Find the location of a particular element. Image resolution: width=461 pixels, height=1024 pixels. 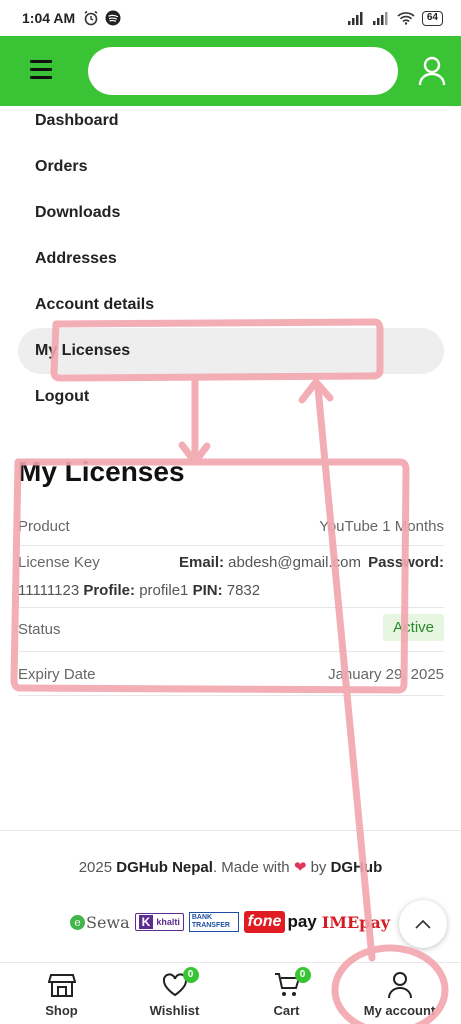

brand-link: DGHub Nepal is located at coordinates (164, 867).